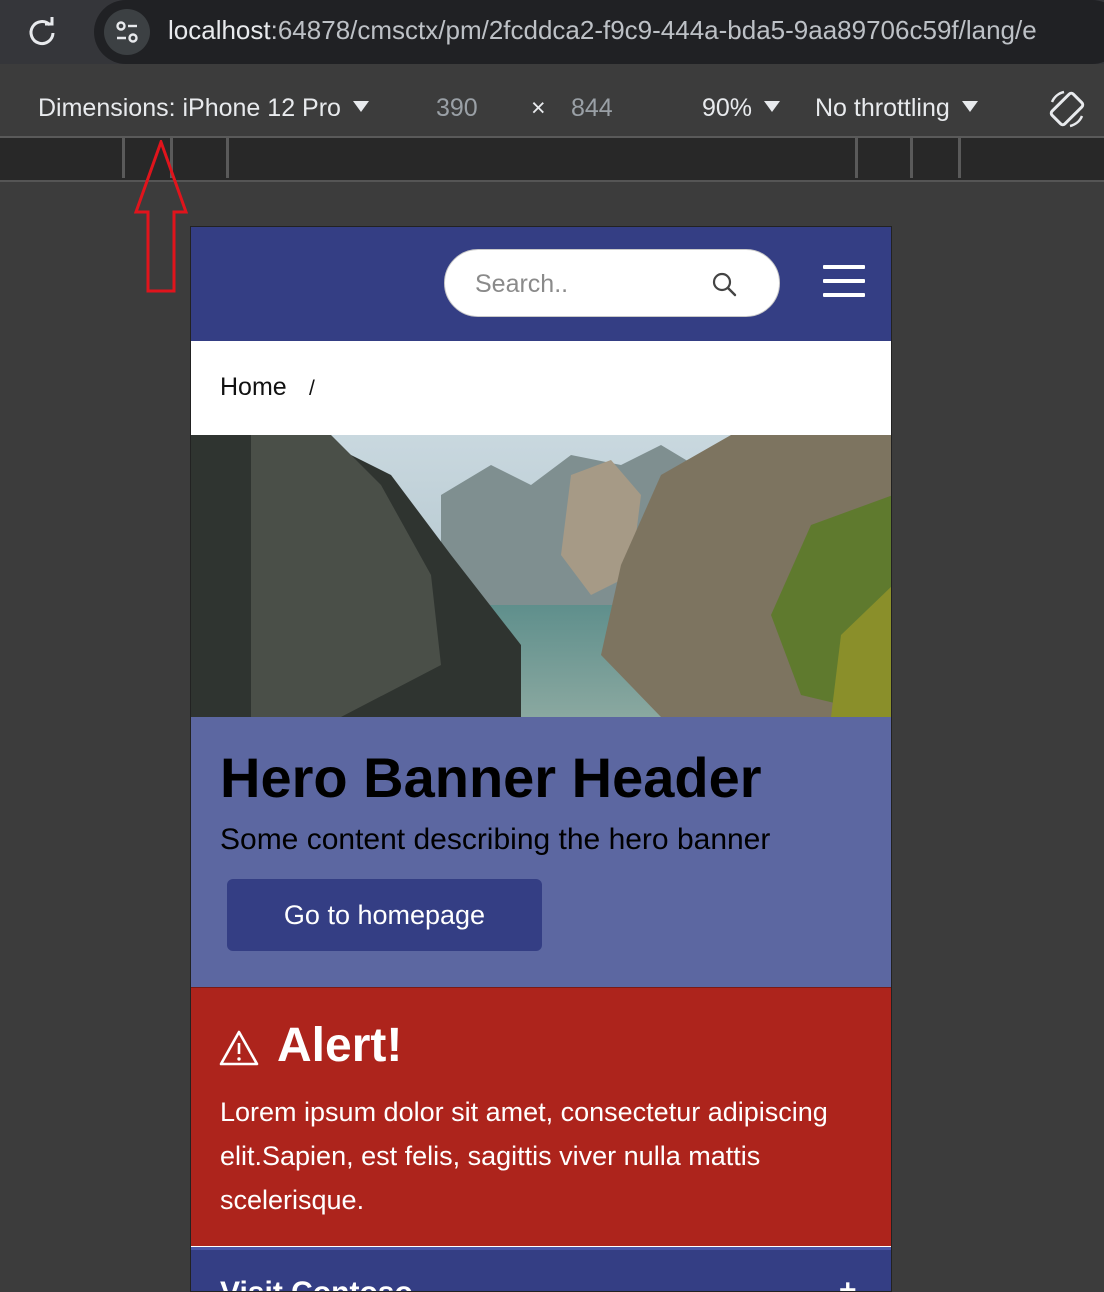 The height and width of the screenshot is (1292, 1104). I want to click on zoom-dropdown: 90%, so click(741, 108).